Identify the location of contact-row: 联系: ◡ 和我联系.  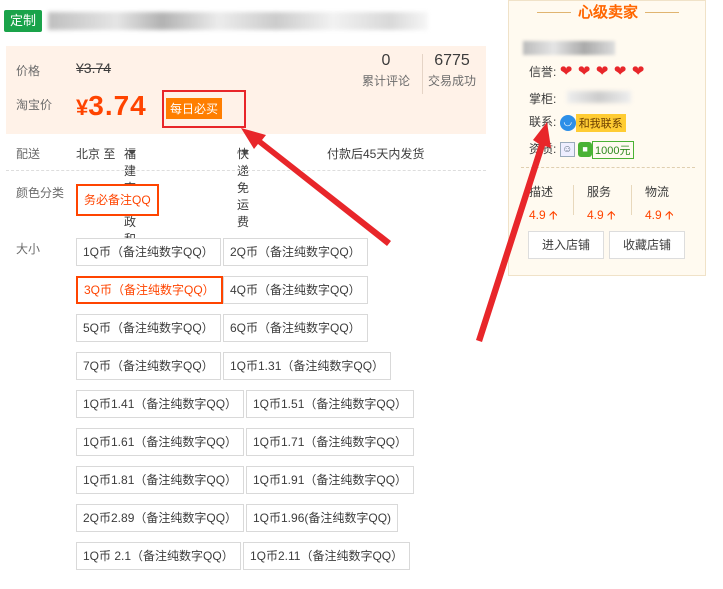
(577, 122).